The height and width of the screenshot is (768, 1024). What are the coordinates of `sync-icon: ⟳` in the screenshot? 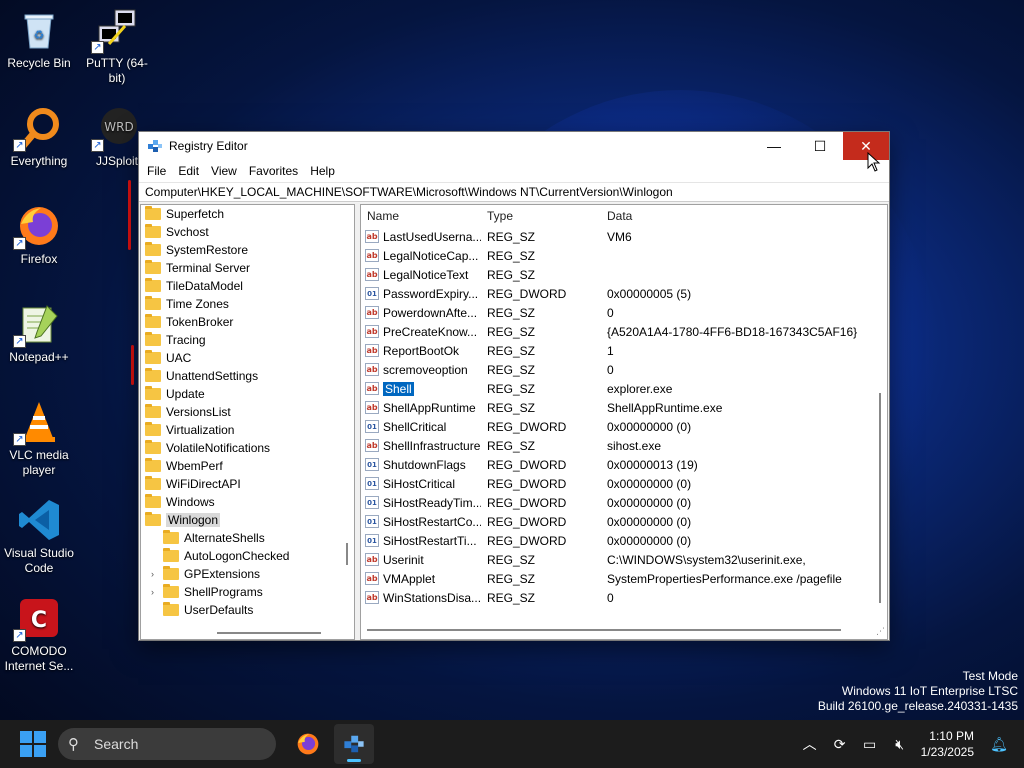 It's located at (840, 744).